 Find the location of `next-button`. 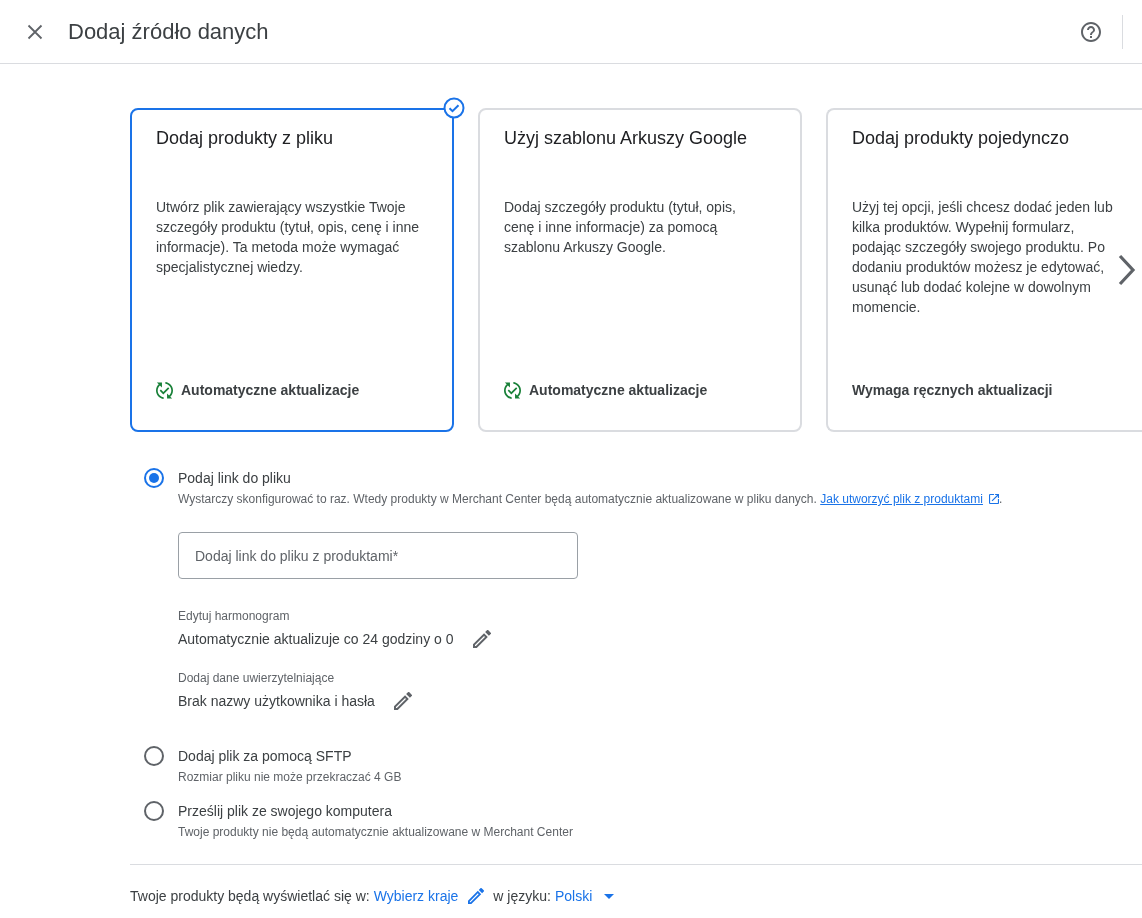

next-button is located at coordinates (1127, 270).